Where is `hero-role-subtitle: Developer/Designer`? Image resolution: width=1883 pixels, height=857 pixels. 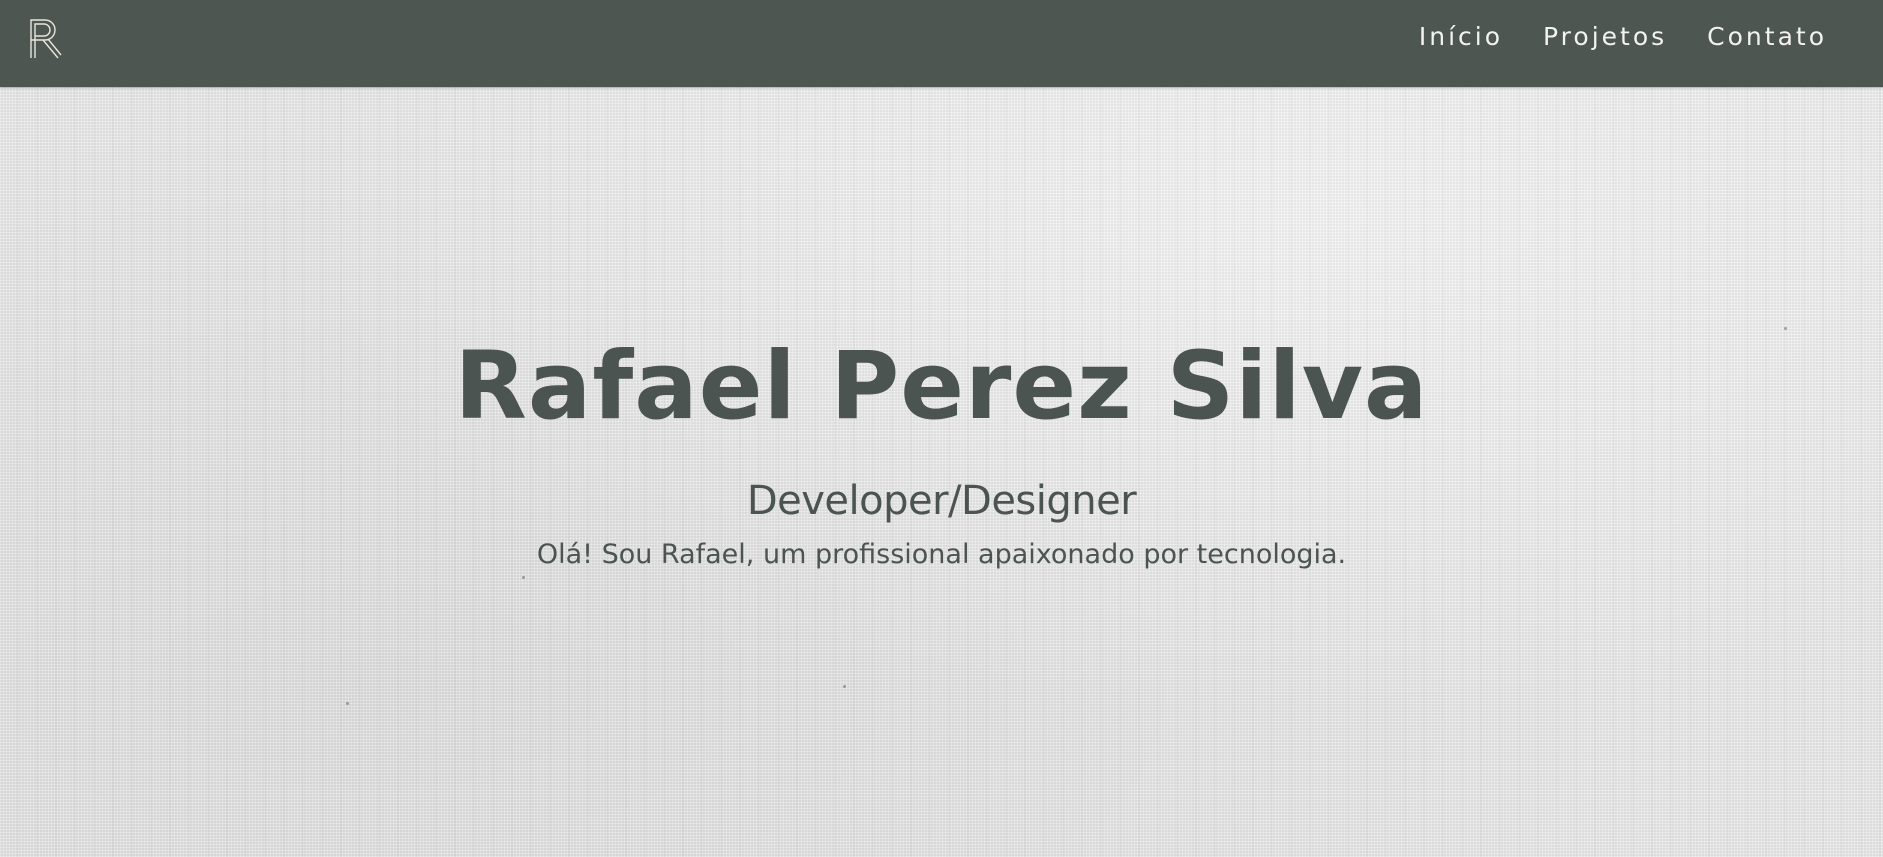
hero-role-subtitle: Developer/Designer is located at coordinates (941, 501).